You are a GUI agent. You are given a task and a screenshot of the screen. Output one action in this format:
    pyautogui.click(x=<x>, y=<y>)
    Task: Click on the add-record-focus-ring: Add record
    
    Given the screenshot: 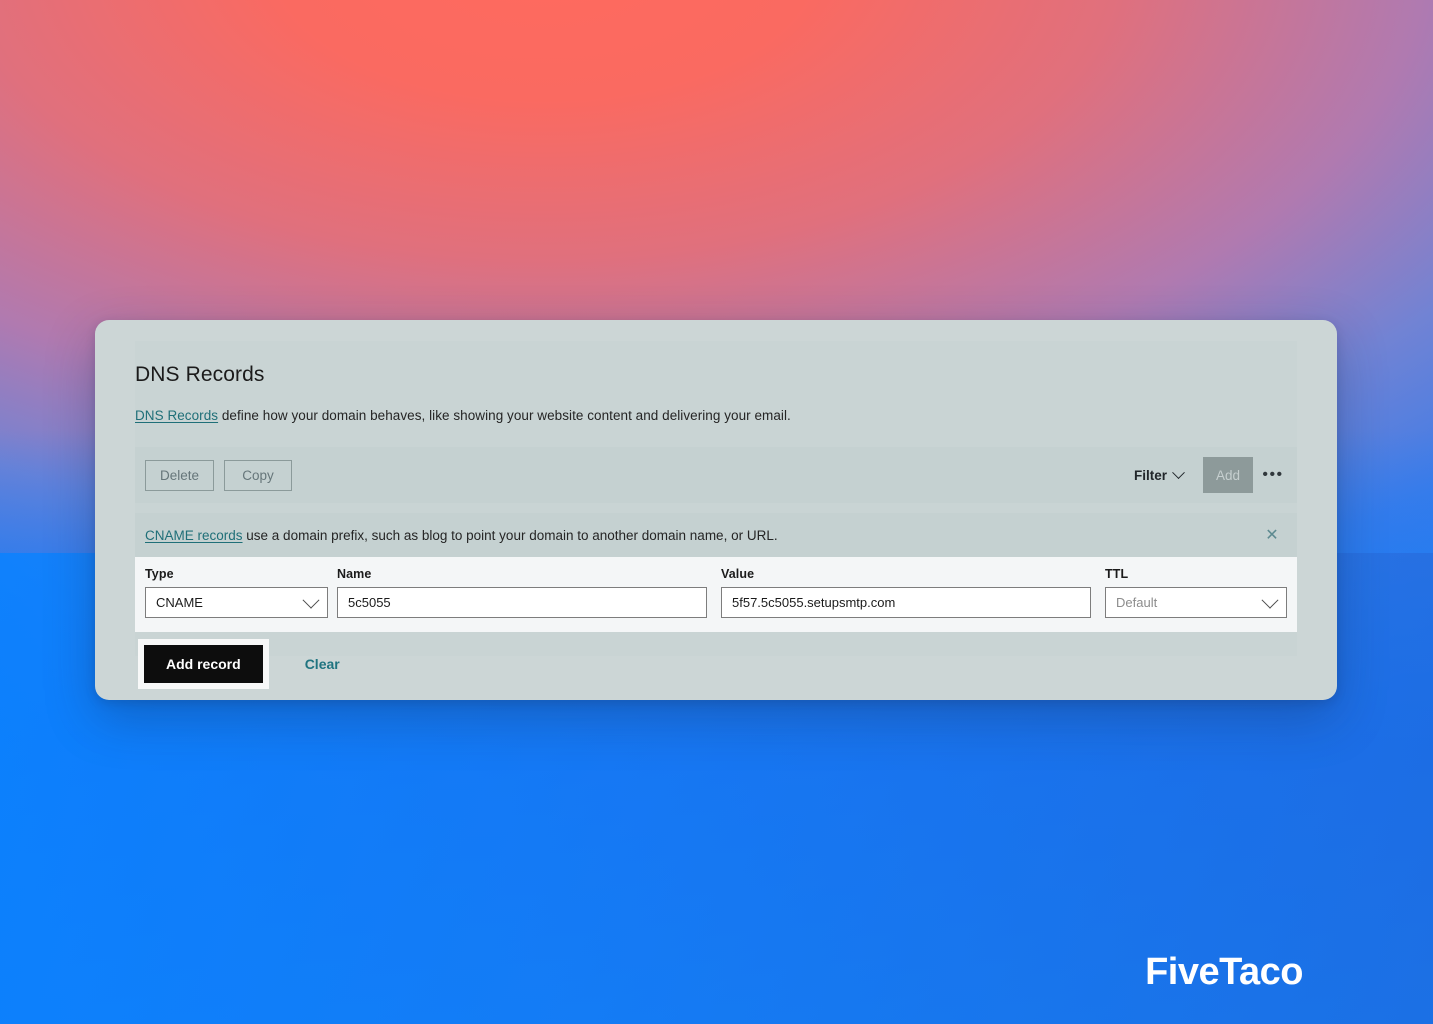 What is the action you would take?
    pyautogui.click(x=203, y=664)
    